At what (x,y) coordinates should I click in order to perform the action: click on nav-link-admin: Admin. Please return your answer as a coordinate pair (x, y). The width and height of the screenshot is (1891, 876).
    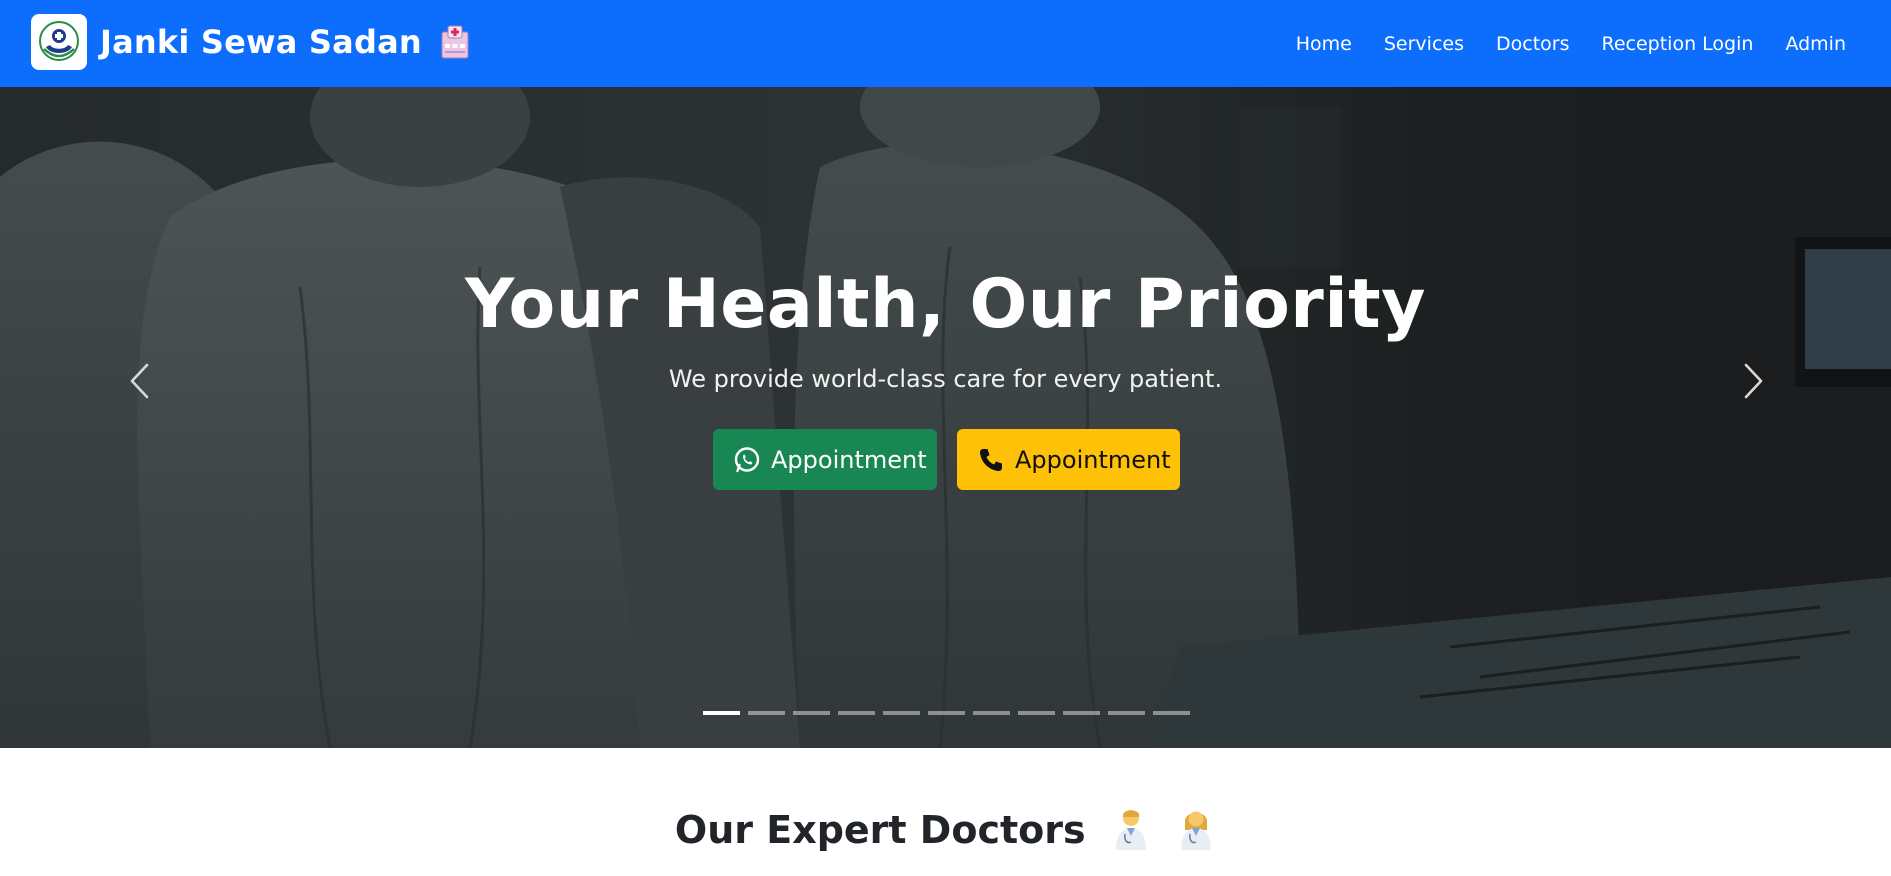
    Looking at the image, I should click on (1815, 44).